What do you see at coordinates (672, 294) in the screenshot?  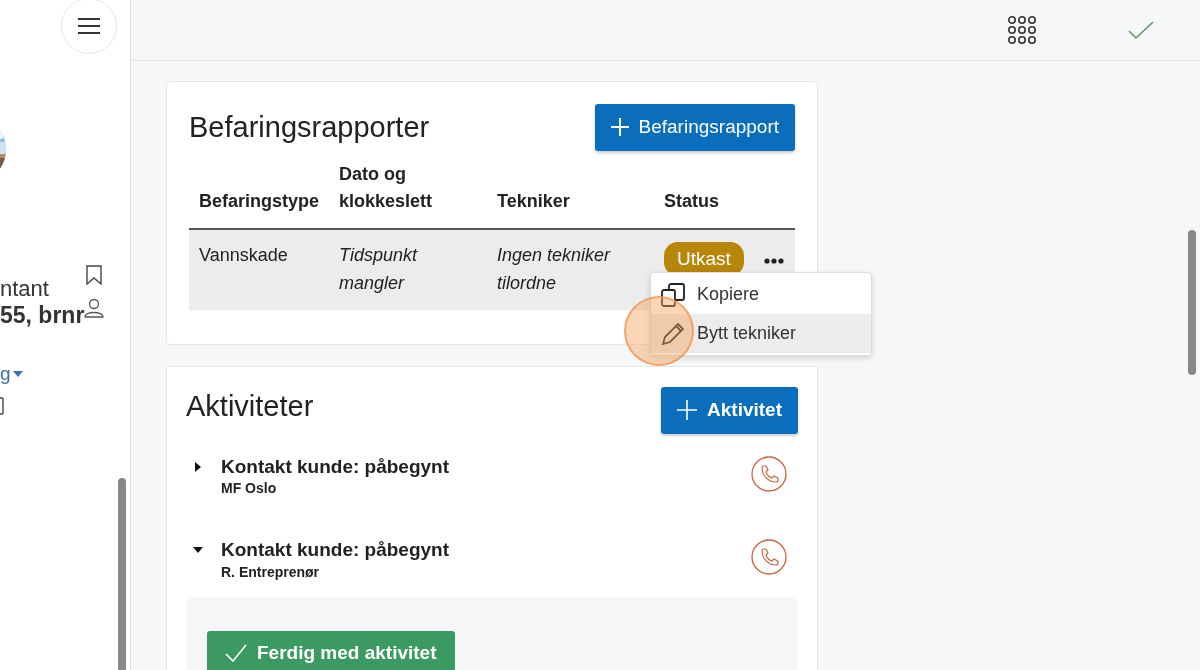 I see `copy-icon` at bounding box center [672, 294].